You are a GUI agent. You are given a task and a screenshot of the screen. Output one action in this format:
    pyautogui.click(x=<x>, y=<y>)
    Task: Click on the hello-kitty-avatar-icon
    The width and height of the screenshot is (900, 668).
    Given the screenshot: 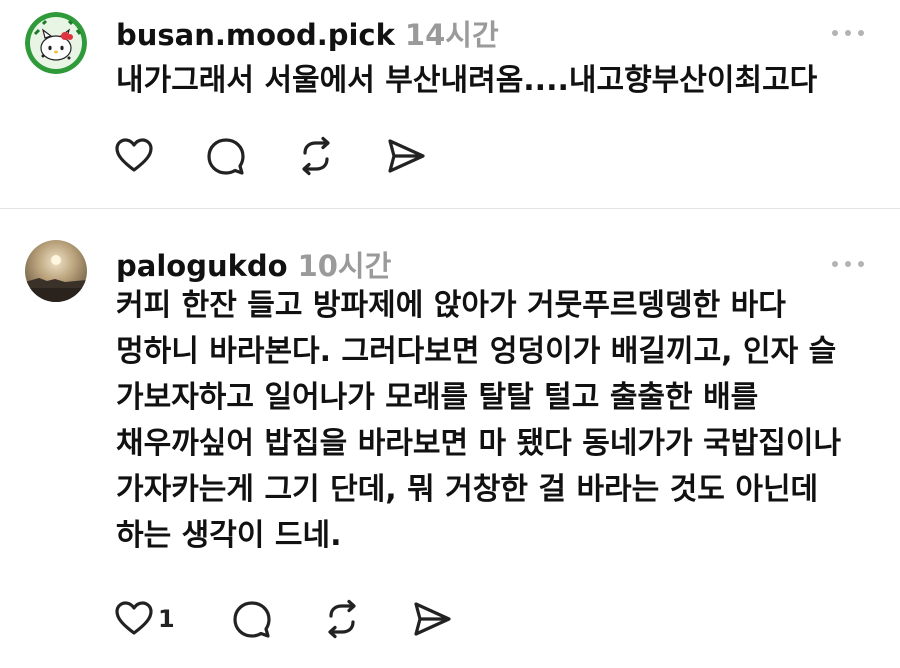 What is the action you would take?
    pyautogui.click(x=56, y=43)
    